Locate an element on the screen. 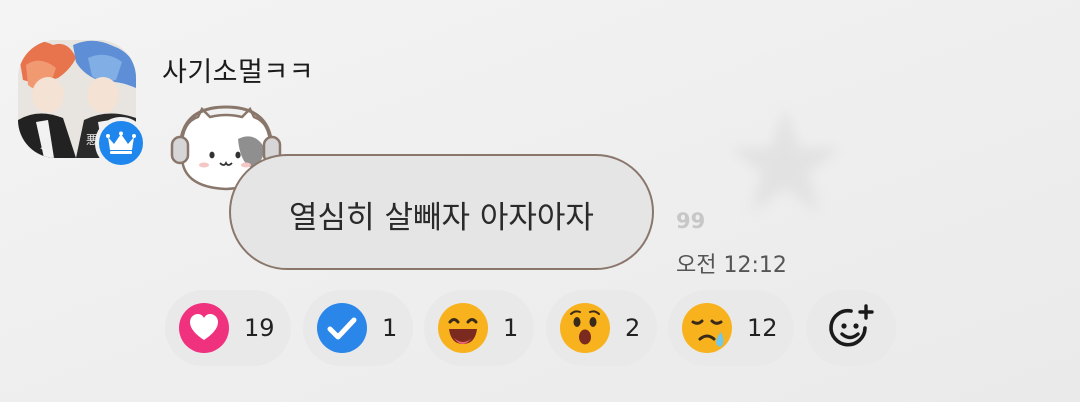 This screenshot has width=1080, height=402. reaction-heart: 19 is located at coordinates (228, 328).